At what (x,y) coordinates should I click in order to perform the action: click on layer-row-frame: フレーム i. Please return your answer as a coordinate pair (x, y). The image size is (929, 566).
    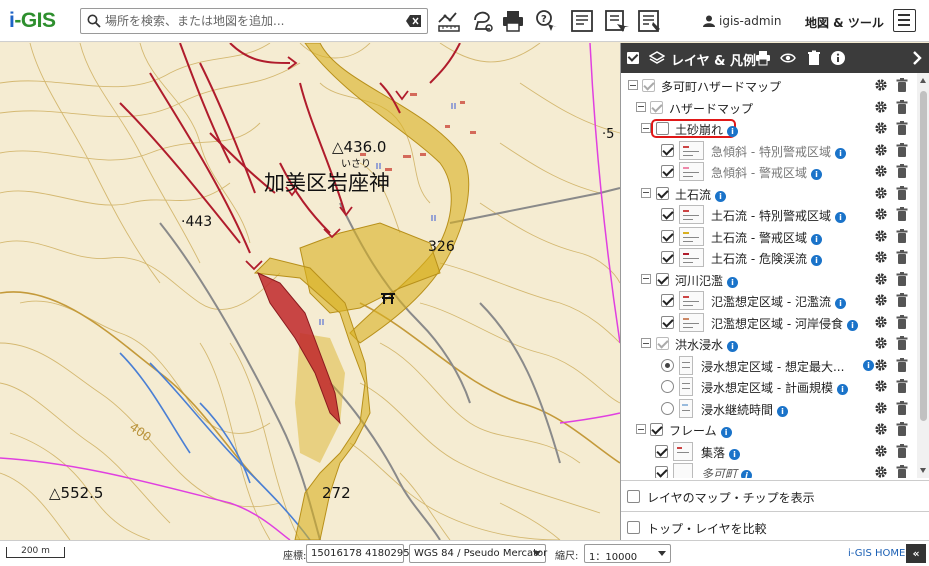
    Looking at the image, I should click on (769, 430).